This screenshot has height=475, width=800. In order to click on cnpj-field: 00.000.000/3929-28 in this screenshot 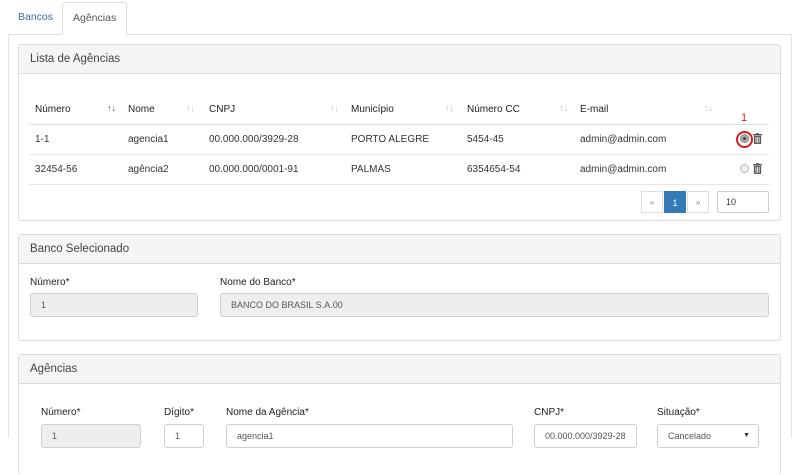, I will do `click(585, 436)`.